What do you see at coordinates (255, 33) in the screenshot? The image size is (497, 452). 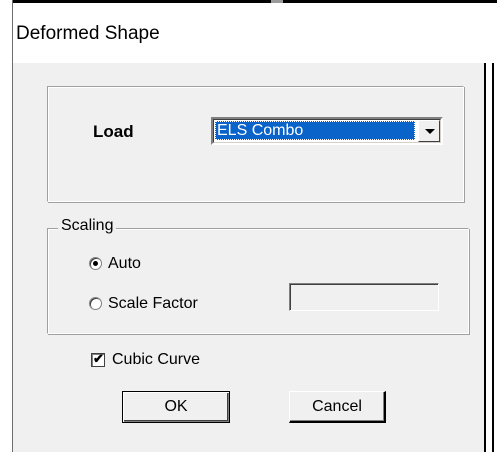 I see `title-bar: Deformed Shape` at bounding box center [255, 33].